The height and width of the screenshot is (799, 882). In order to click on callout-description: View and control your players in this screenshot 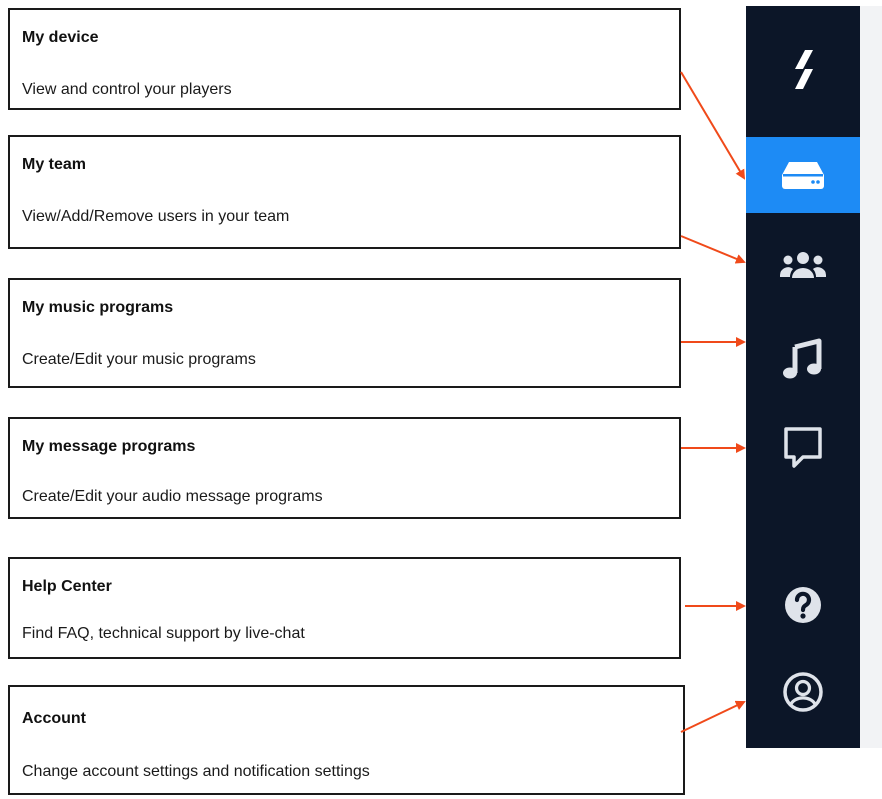, I will do `click(127, 89)`.